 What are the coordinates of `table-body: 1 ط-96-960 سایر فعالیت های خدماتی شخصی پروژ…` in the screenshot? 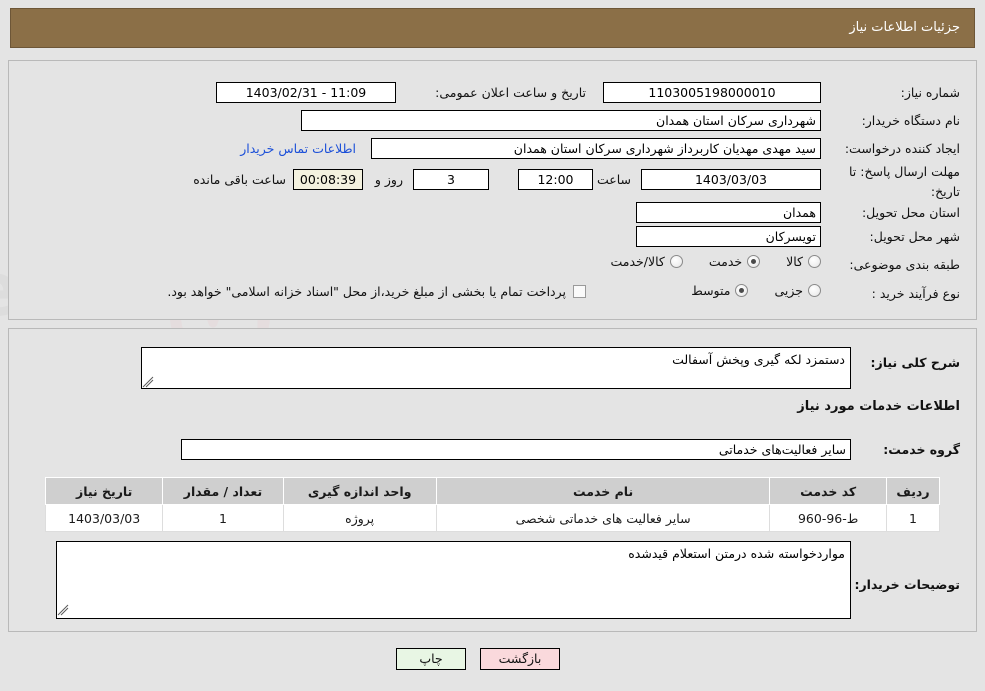 It's located at (492, 518).